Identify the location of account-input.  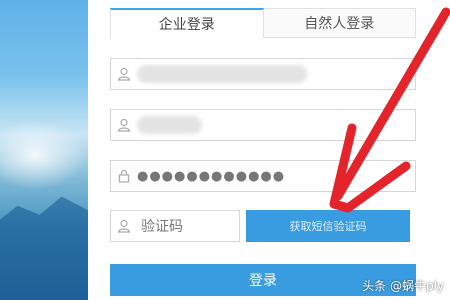
(263, 74).